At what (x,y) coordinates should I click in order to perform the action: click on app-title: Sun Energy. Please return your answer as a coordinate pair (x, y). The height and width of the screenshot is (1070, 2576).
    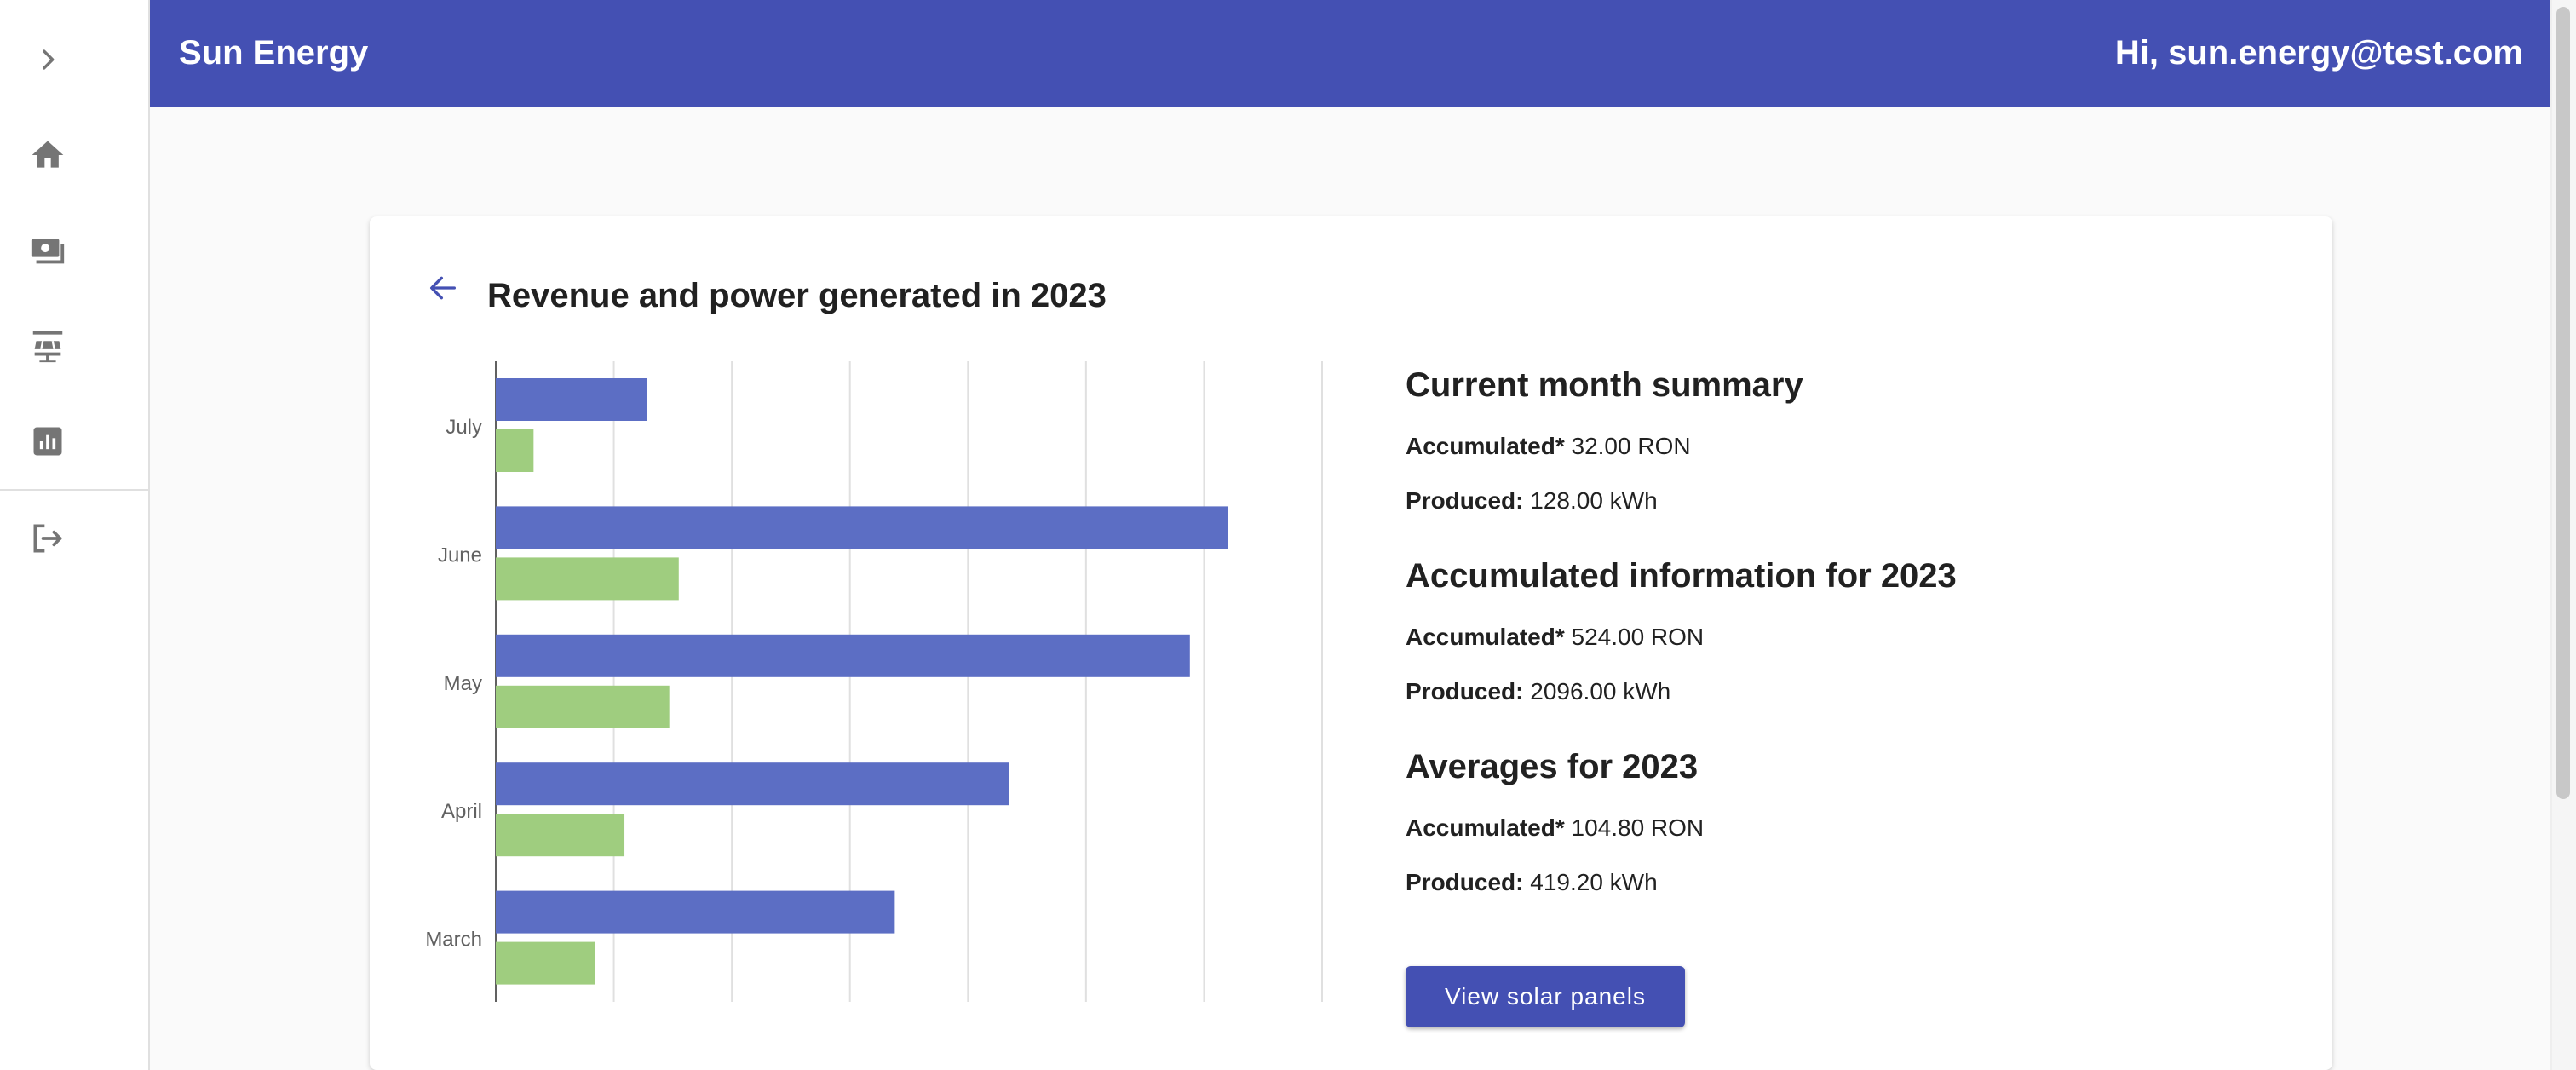
    Looking at the image, I should click on (274, 53).